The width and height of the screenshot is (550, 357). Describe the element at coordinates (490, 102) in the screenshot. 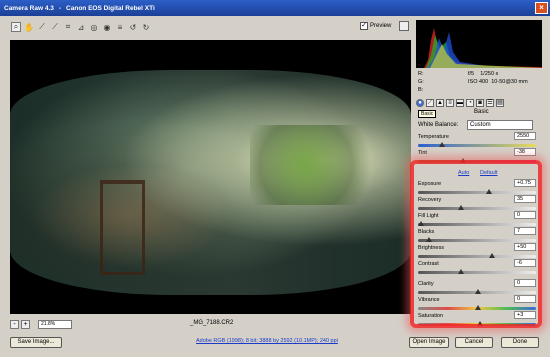

I see `presets-tab-icon: ☰` at that location.